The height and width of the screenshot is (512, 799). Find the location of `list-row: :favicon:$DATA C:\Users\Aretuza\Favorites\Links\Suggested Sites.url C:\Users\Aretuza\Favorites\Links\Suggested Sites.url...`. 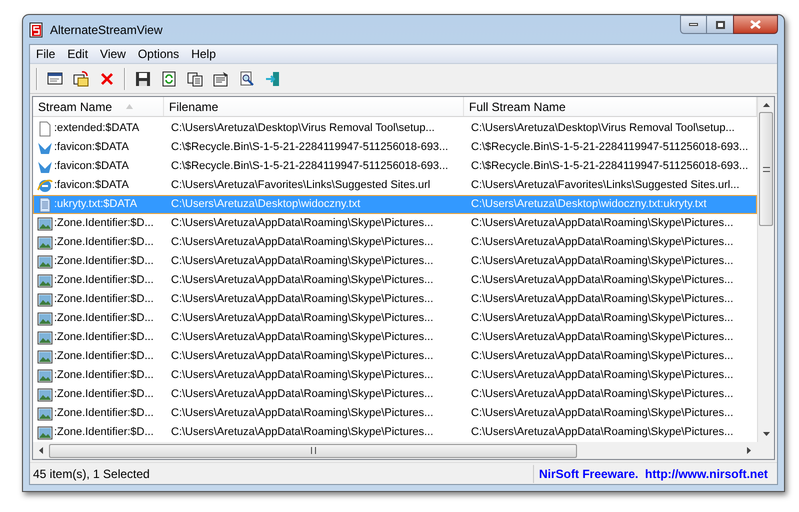

list-row: :favicon:$DATA C:\Users\Aretuza\Favorites\Links\Suggested Sites.url C:\Users\Aretuza\Favorites\Links\Suggested Sites.url... is located at coordinates (395, 185).